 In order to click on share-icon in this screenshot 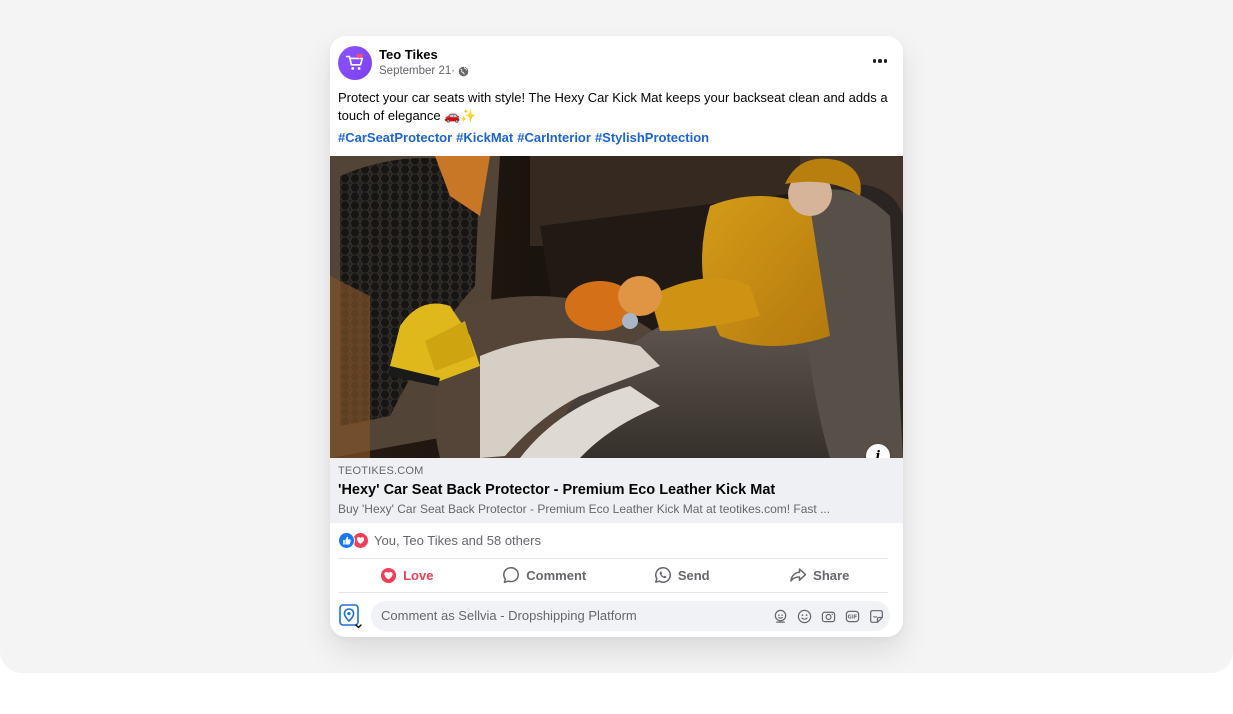, I will do `click(798, 575)`.